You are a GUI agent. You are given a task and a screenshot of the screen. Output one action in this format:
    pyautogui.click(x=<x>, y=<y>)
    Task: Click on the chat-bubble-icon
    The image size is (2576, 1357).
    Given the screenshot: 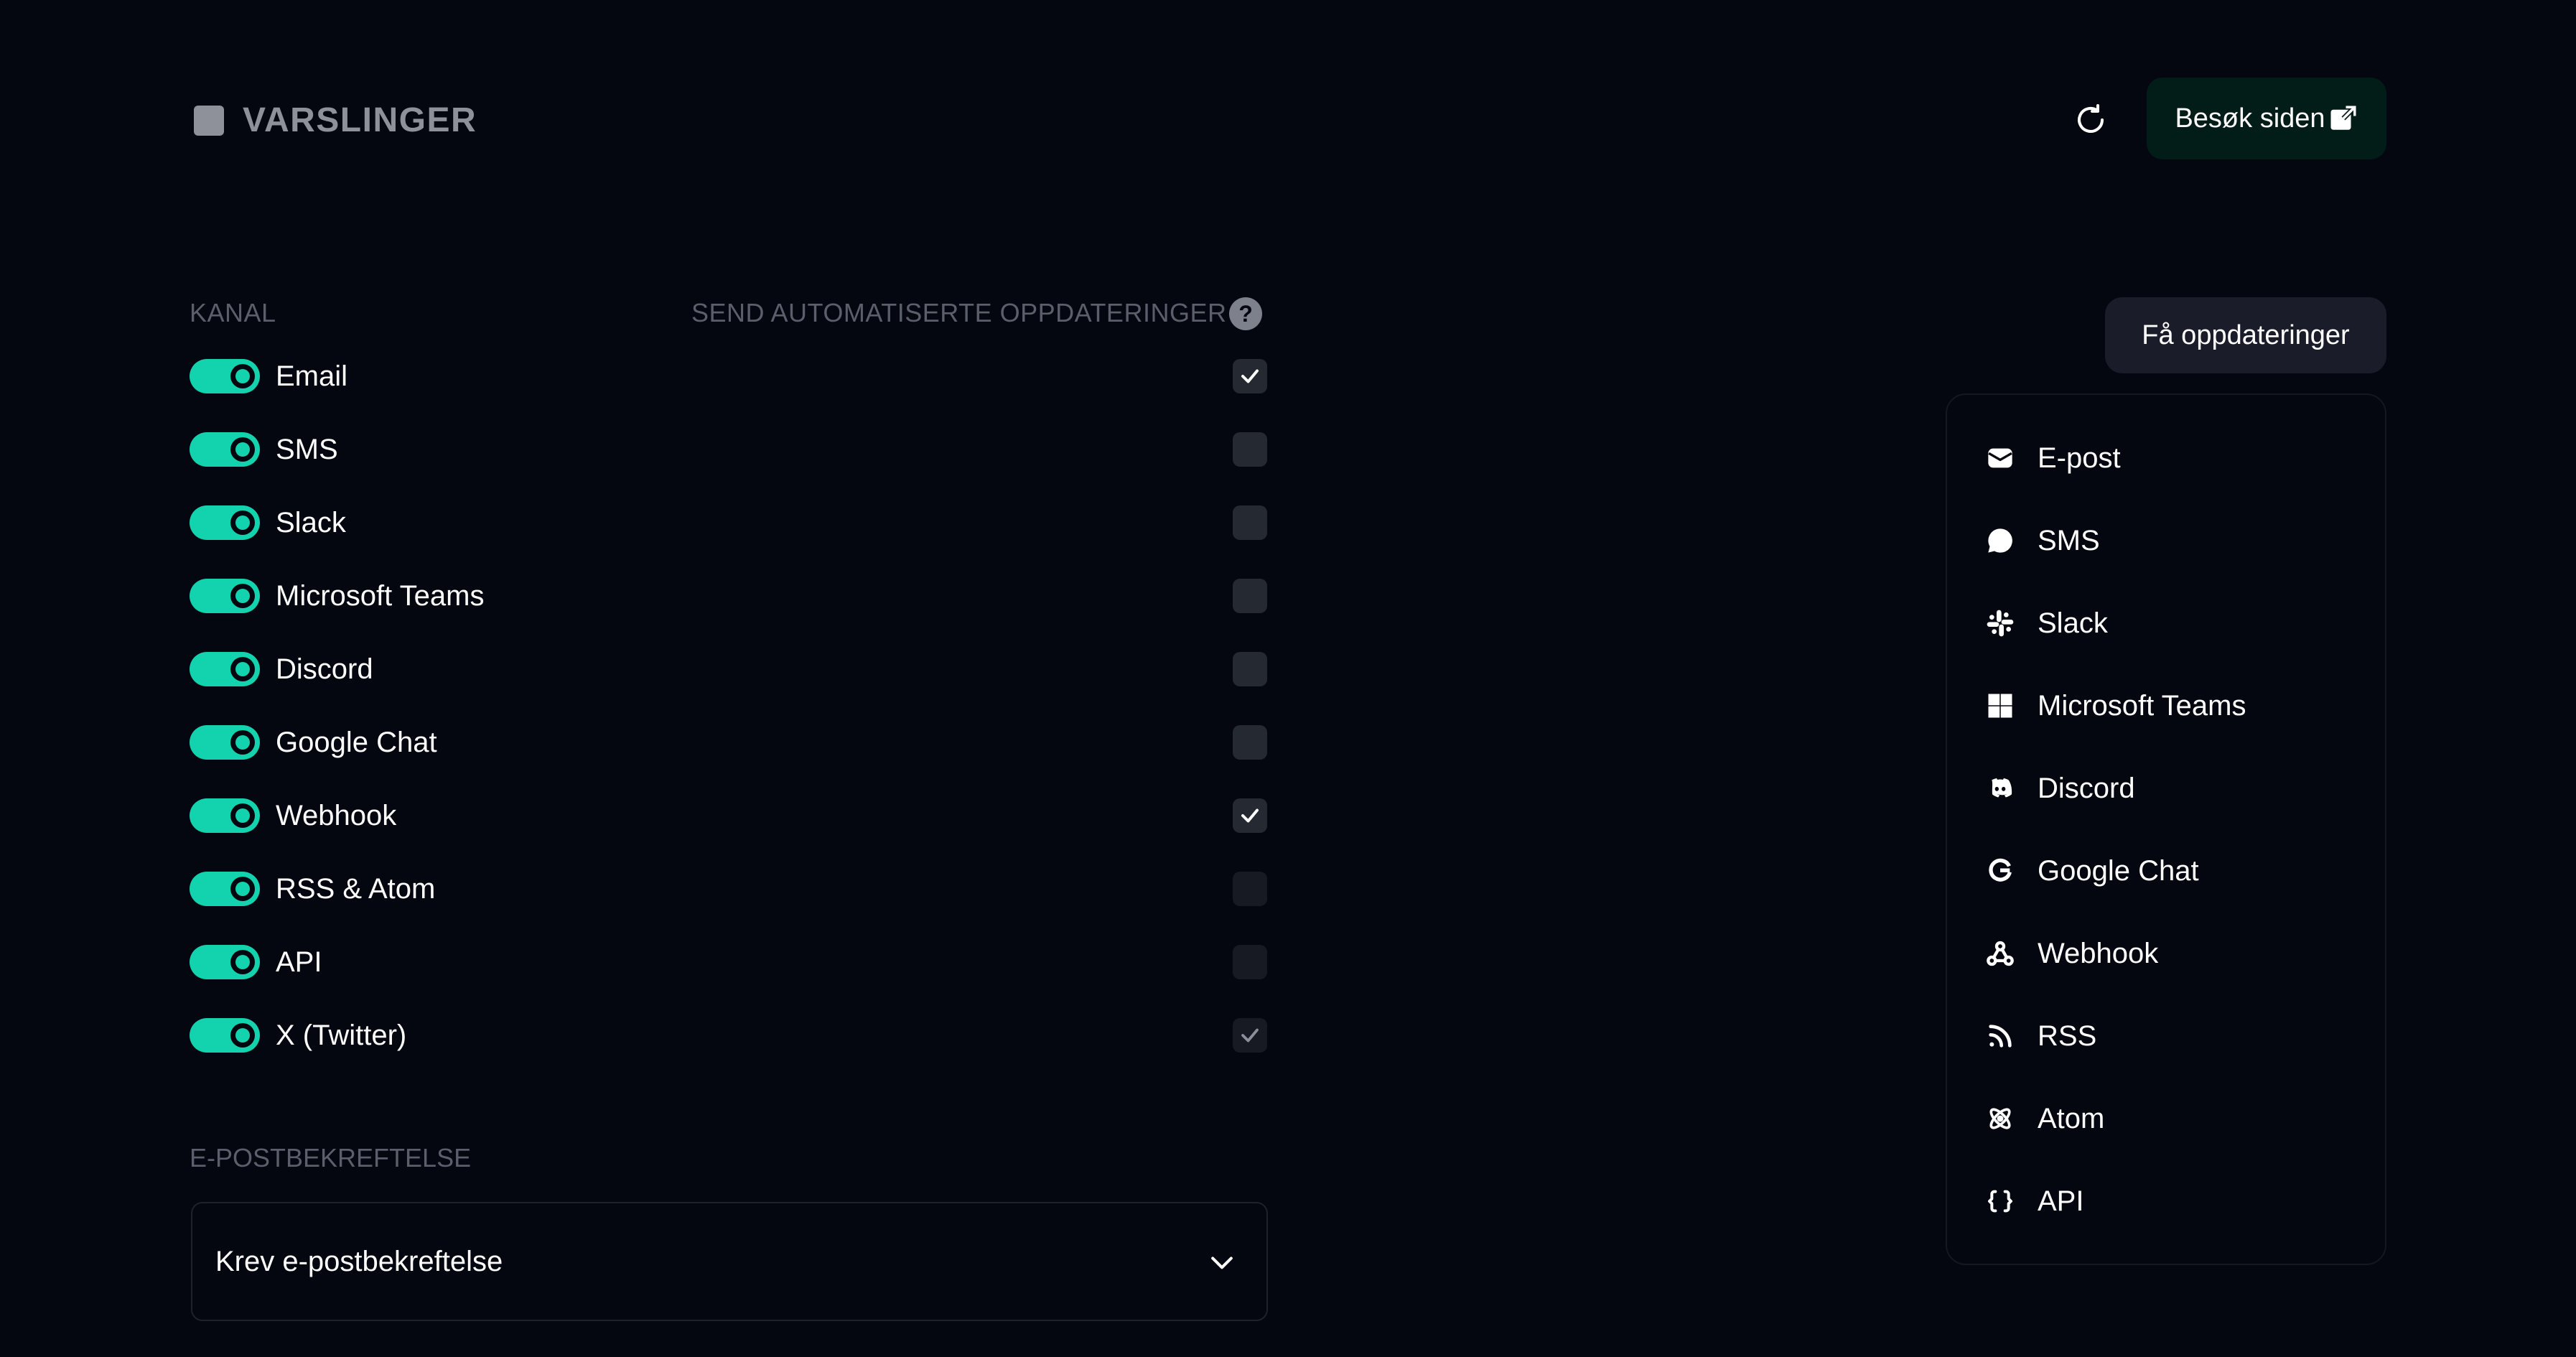 What is the action you would take?
    pyautogui.click(x=2000, y=540)
    